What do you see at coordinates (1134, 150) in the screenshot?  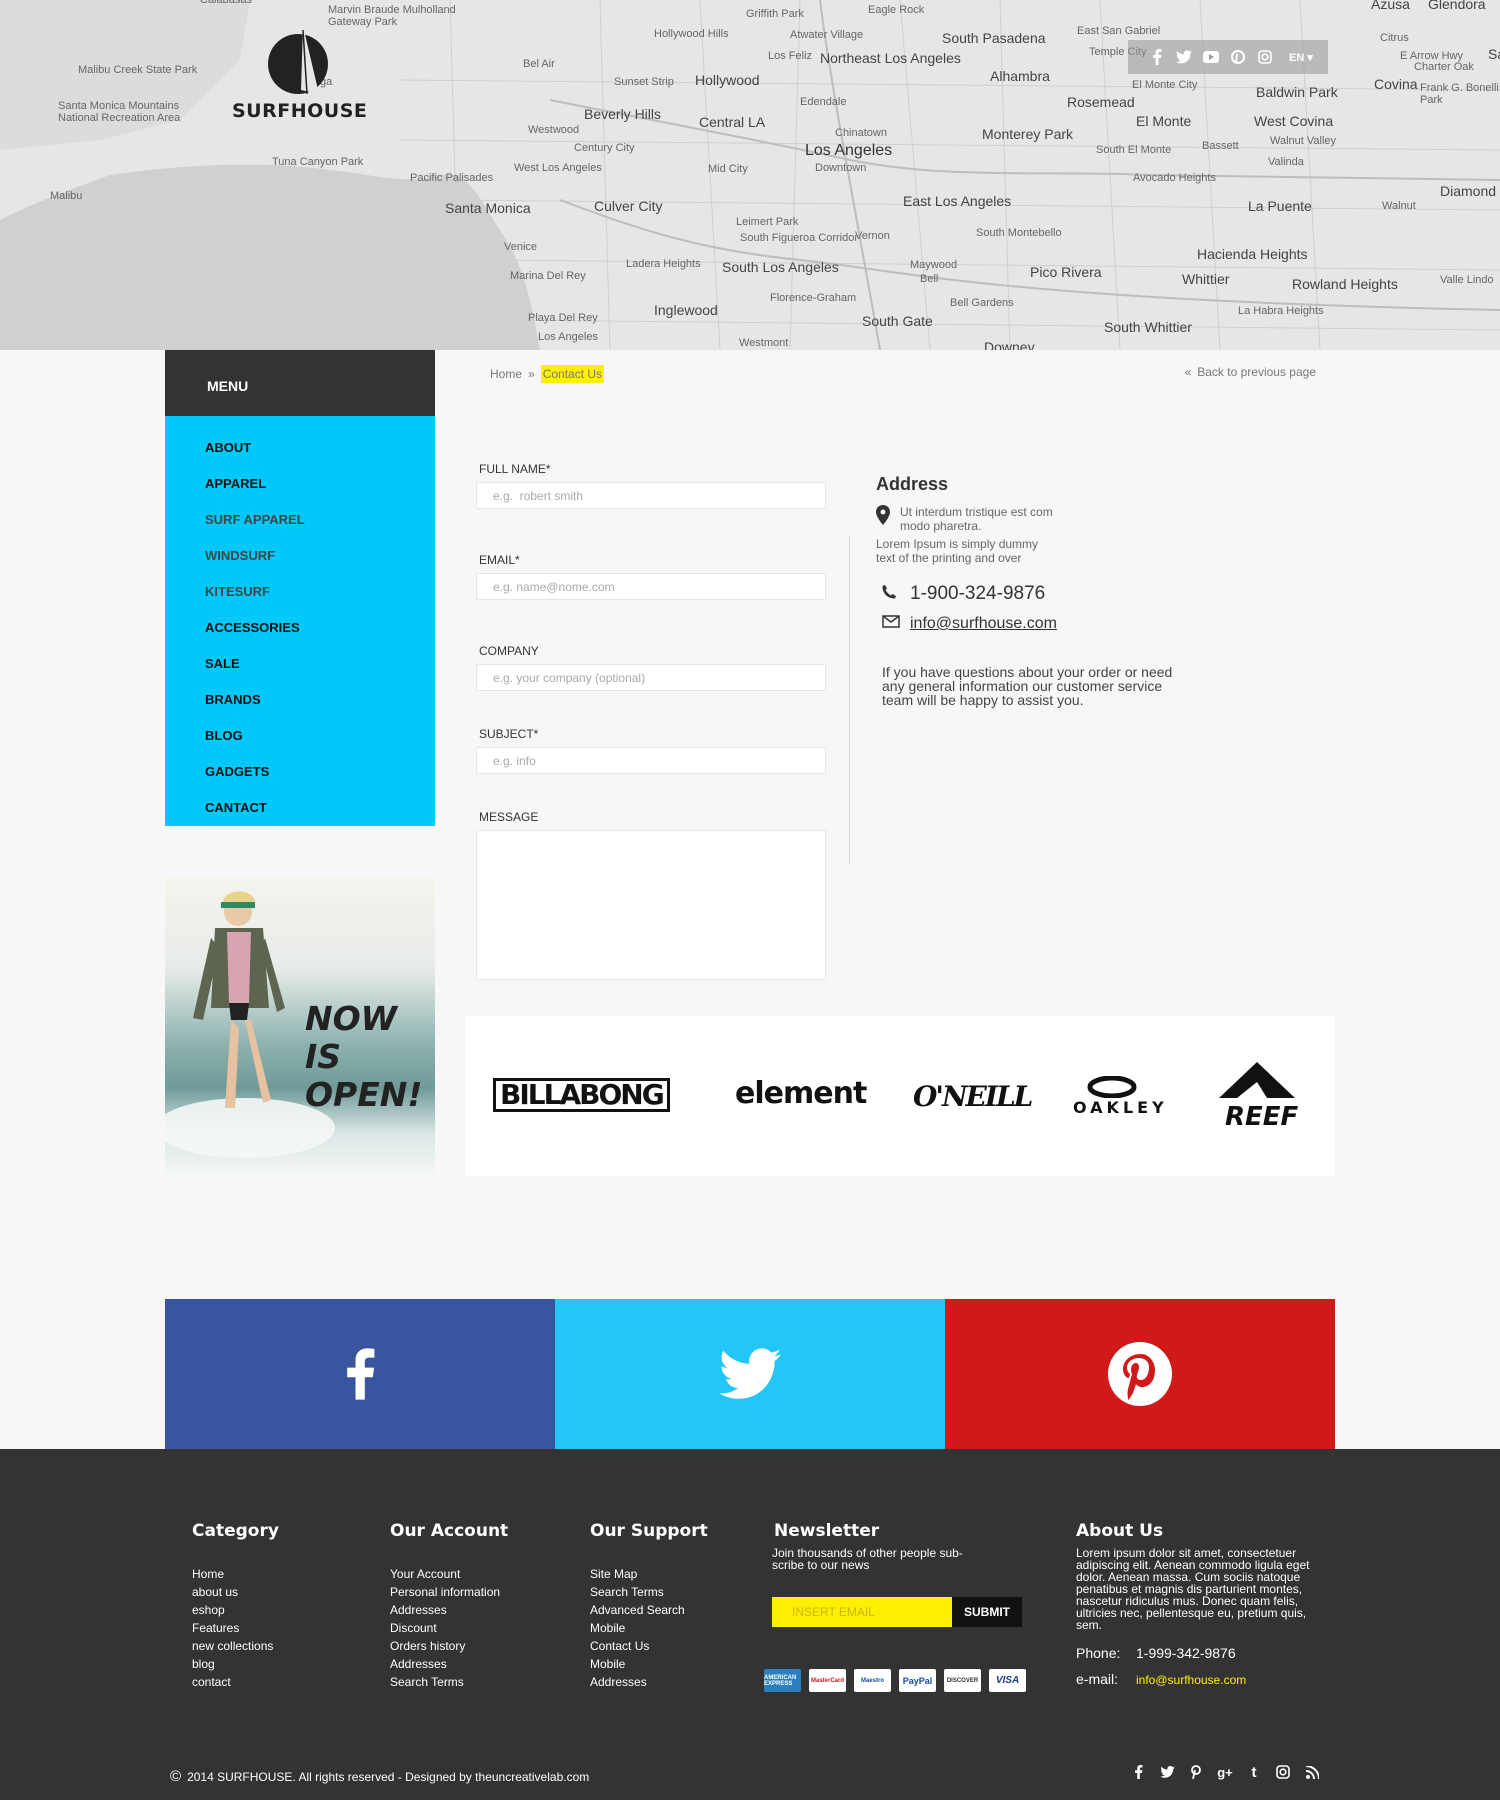 I see `map-label: South El Monte` at bounding box center [1134, 150].